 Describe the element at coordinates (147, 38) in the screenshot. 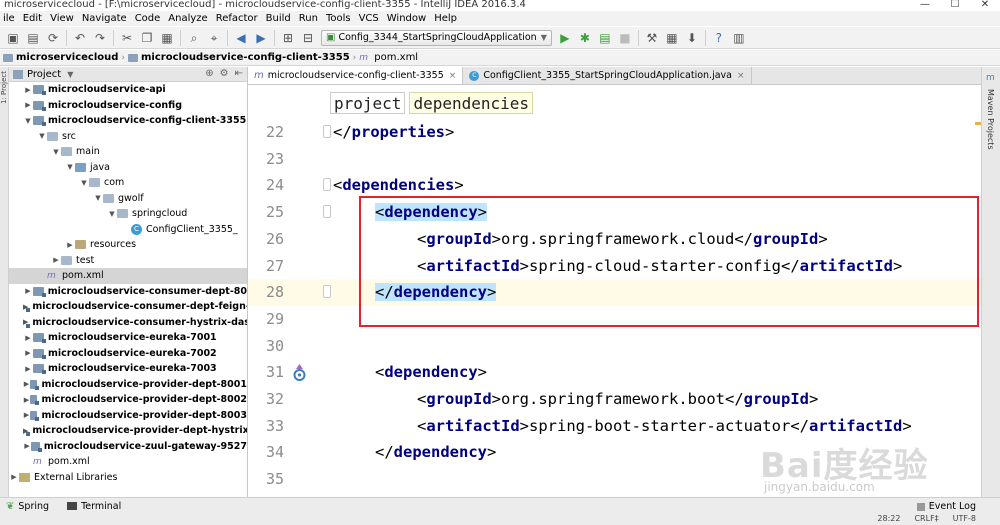

I see `copy-icon: ❐` at that location.